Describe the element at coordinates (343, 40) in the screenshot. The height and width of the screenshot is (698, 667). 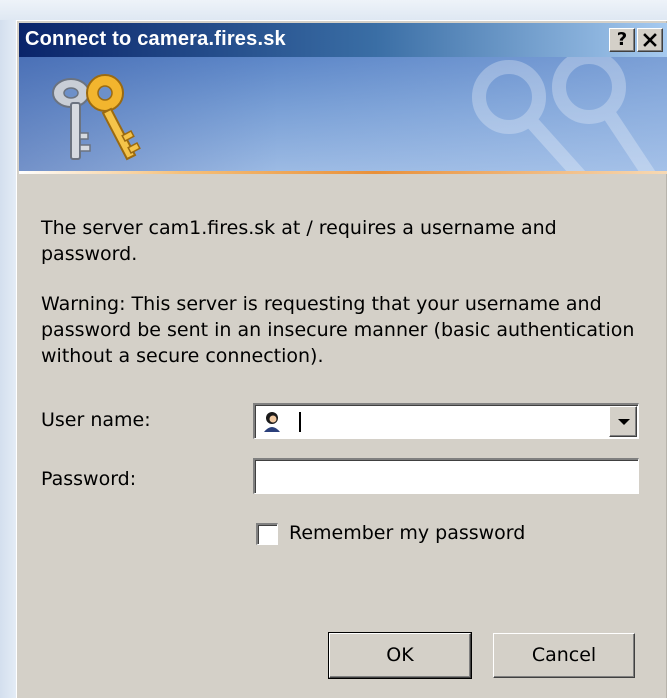
I see `title-bar: Connect to camera.fires.sk ?` at that location.